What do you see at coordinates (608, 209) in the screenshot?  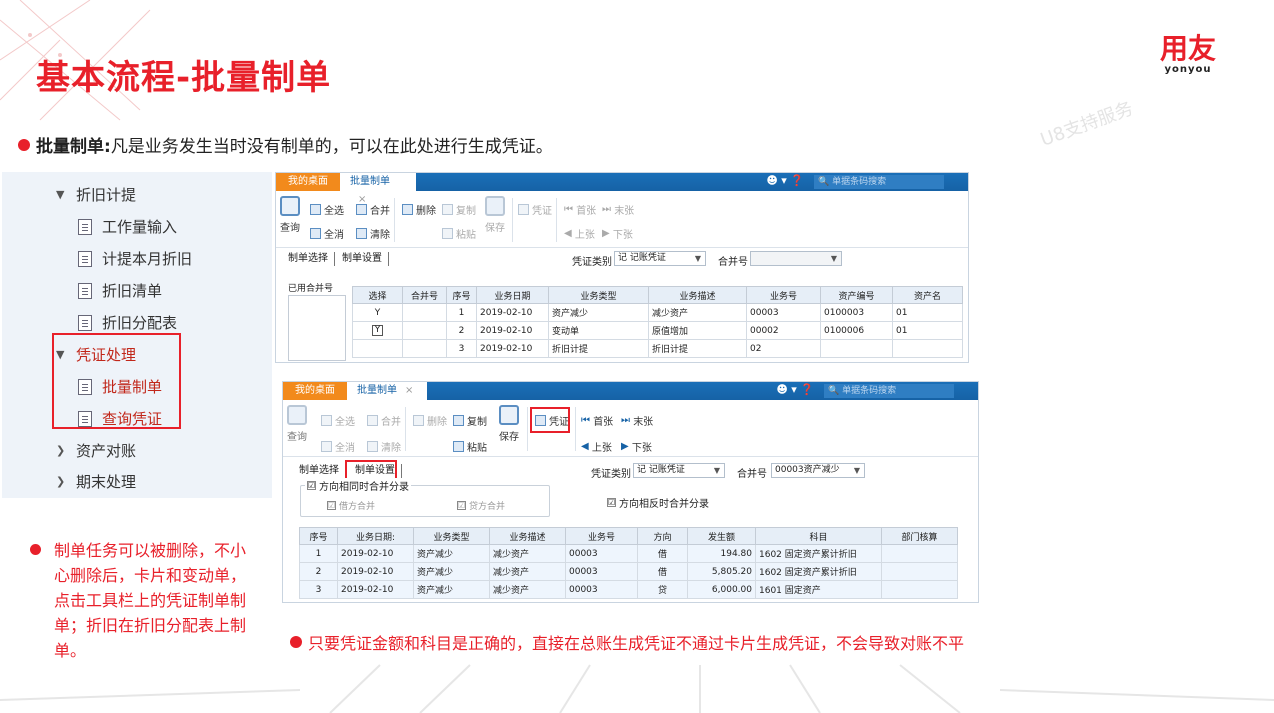 I see `last-icon: ⏭` at bounding box center [608, 209].